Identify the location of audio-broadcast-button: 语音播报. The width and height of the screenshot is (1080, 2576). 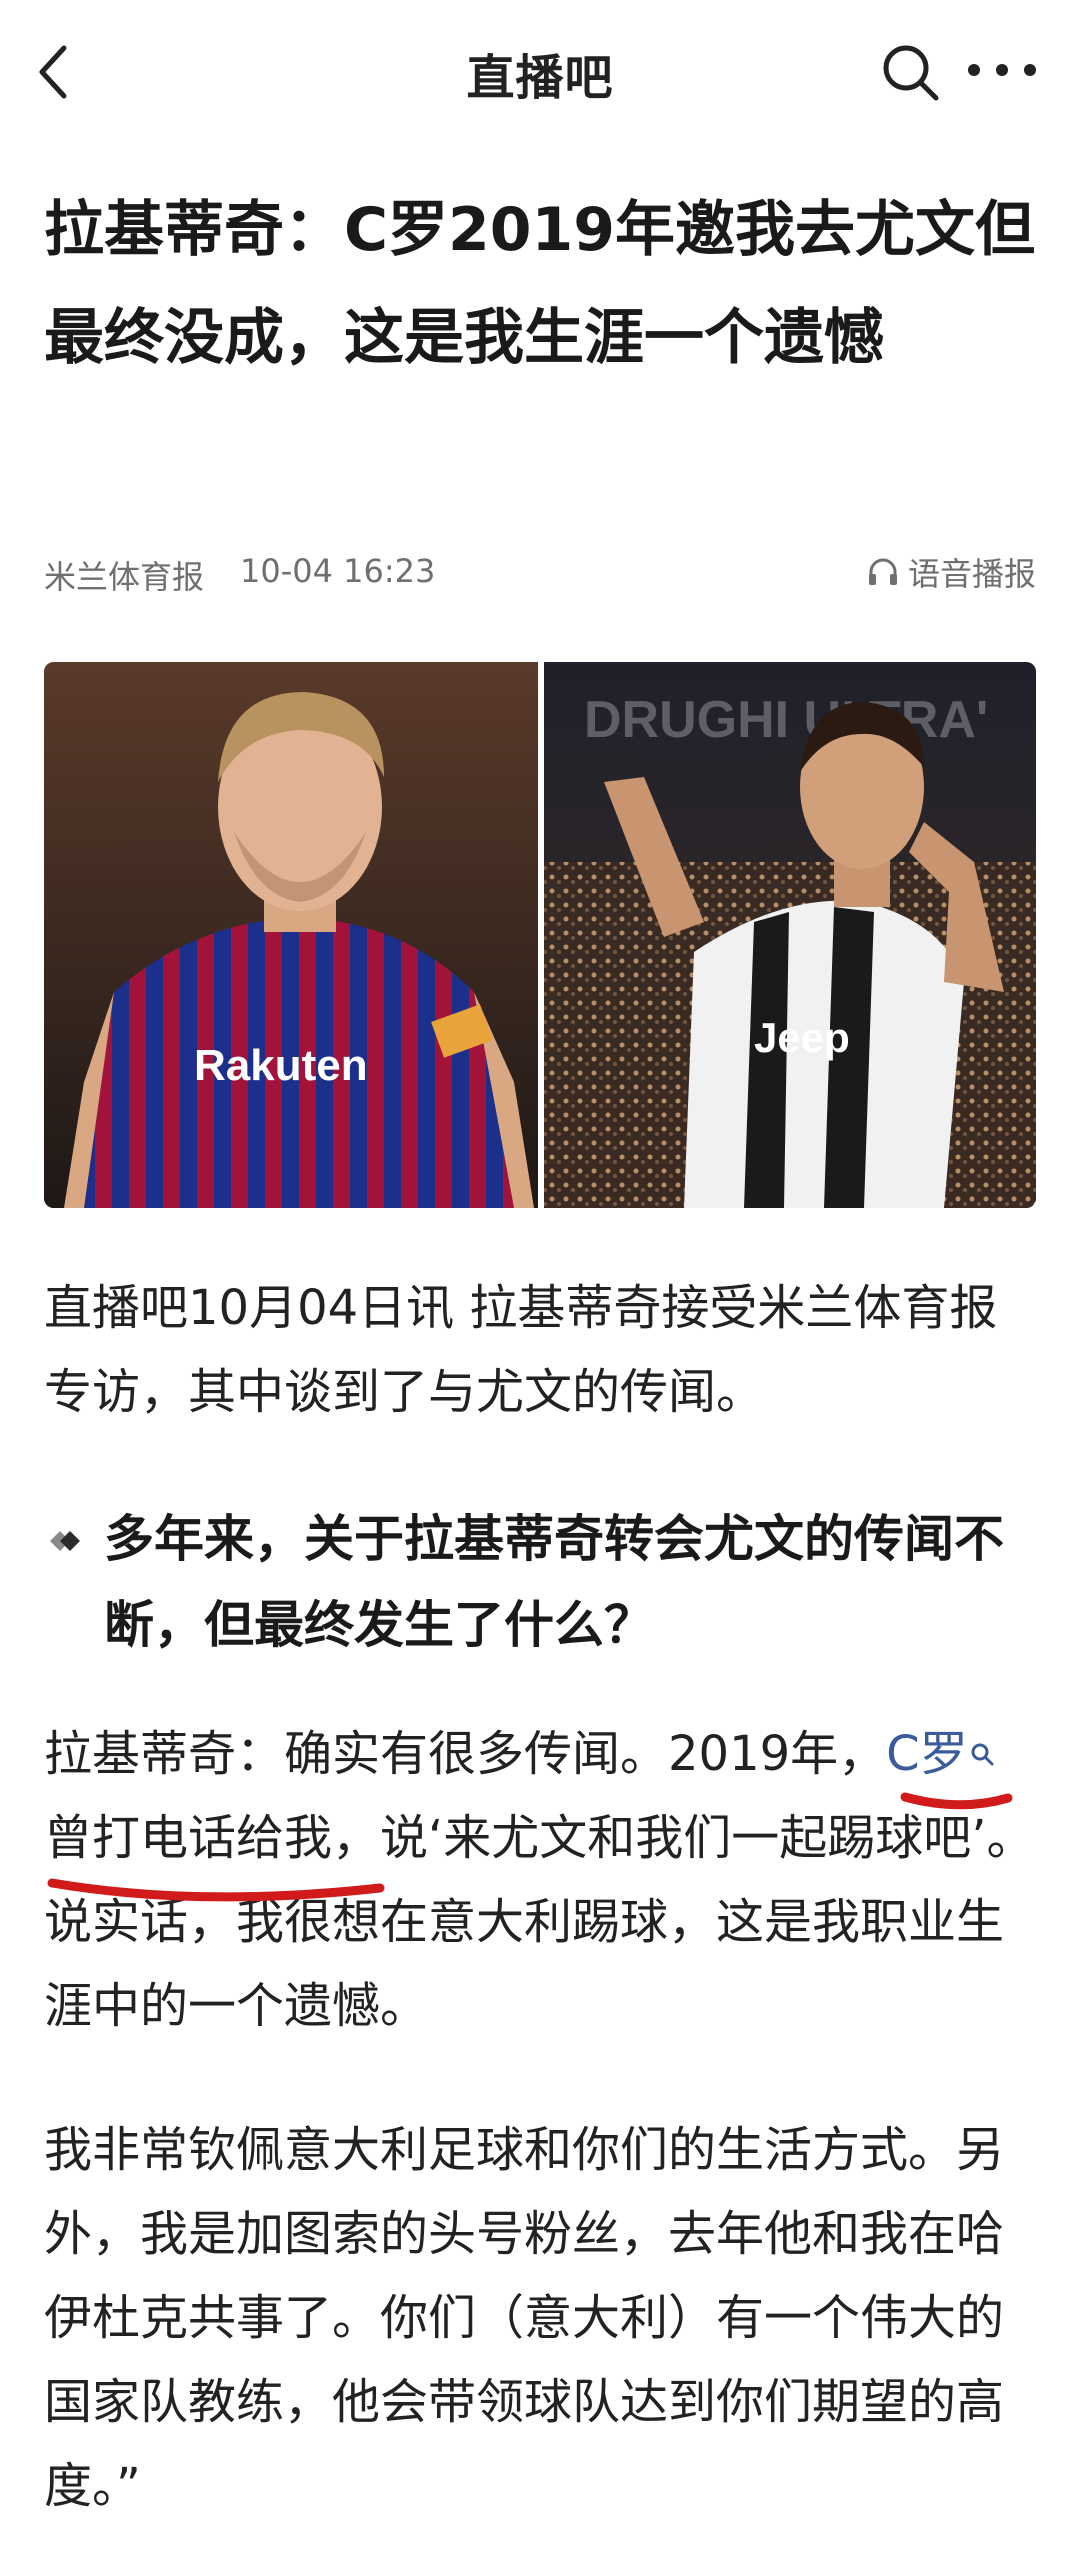
(951, 572).